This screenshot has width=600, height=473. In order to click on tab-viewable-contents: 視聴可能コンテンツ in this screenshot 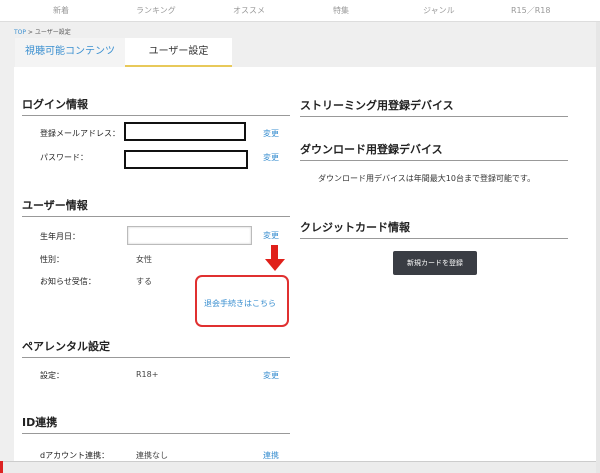, I will do `click(70, 52)`.